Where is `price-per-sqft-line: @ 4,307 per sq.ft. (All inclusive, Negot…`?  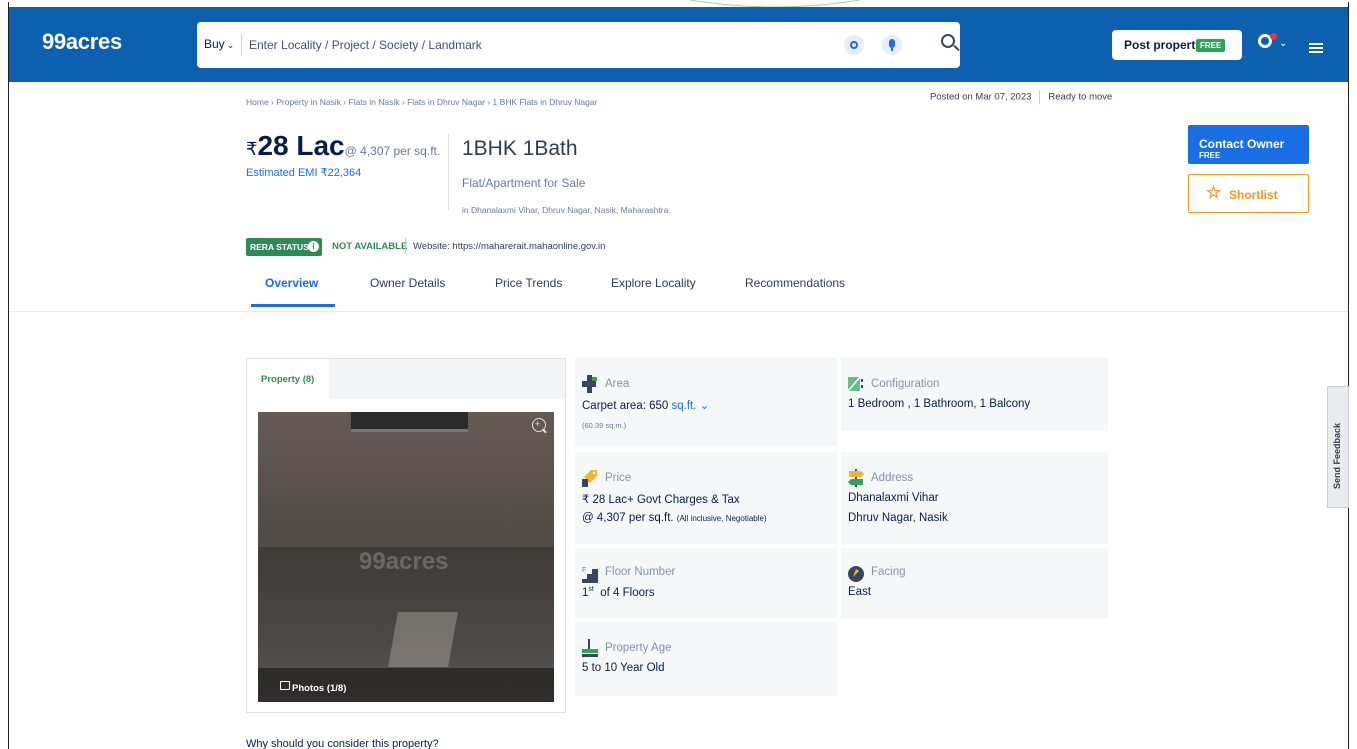 price-per-sqft-line: @ 4,307 per sq.ft. (All inclusive, Negot… is located at coordinates (674, 518).